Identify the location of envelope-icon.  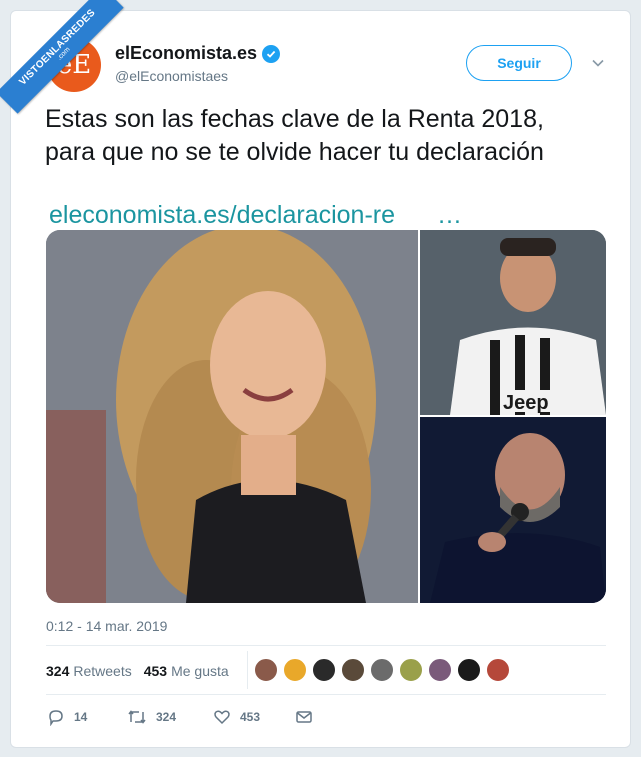
(304, 717).